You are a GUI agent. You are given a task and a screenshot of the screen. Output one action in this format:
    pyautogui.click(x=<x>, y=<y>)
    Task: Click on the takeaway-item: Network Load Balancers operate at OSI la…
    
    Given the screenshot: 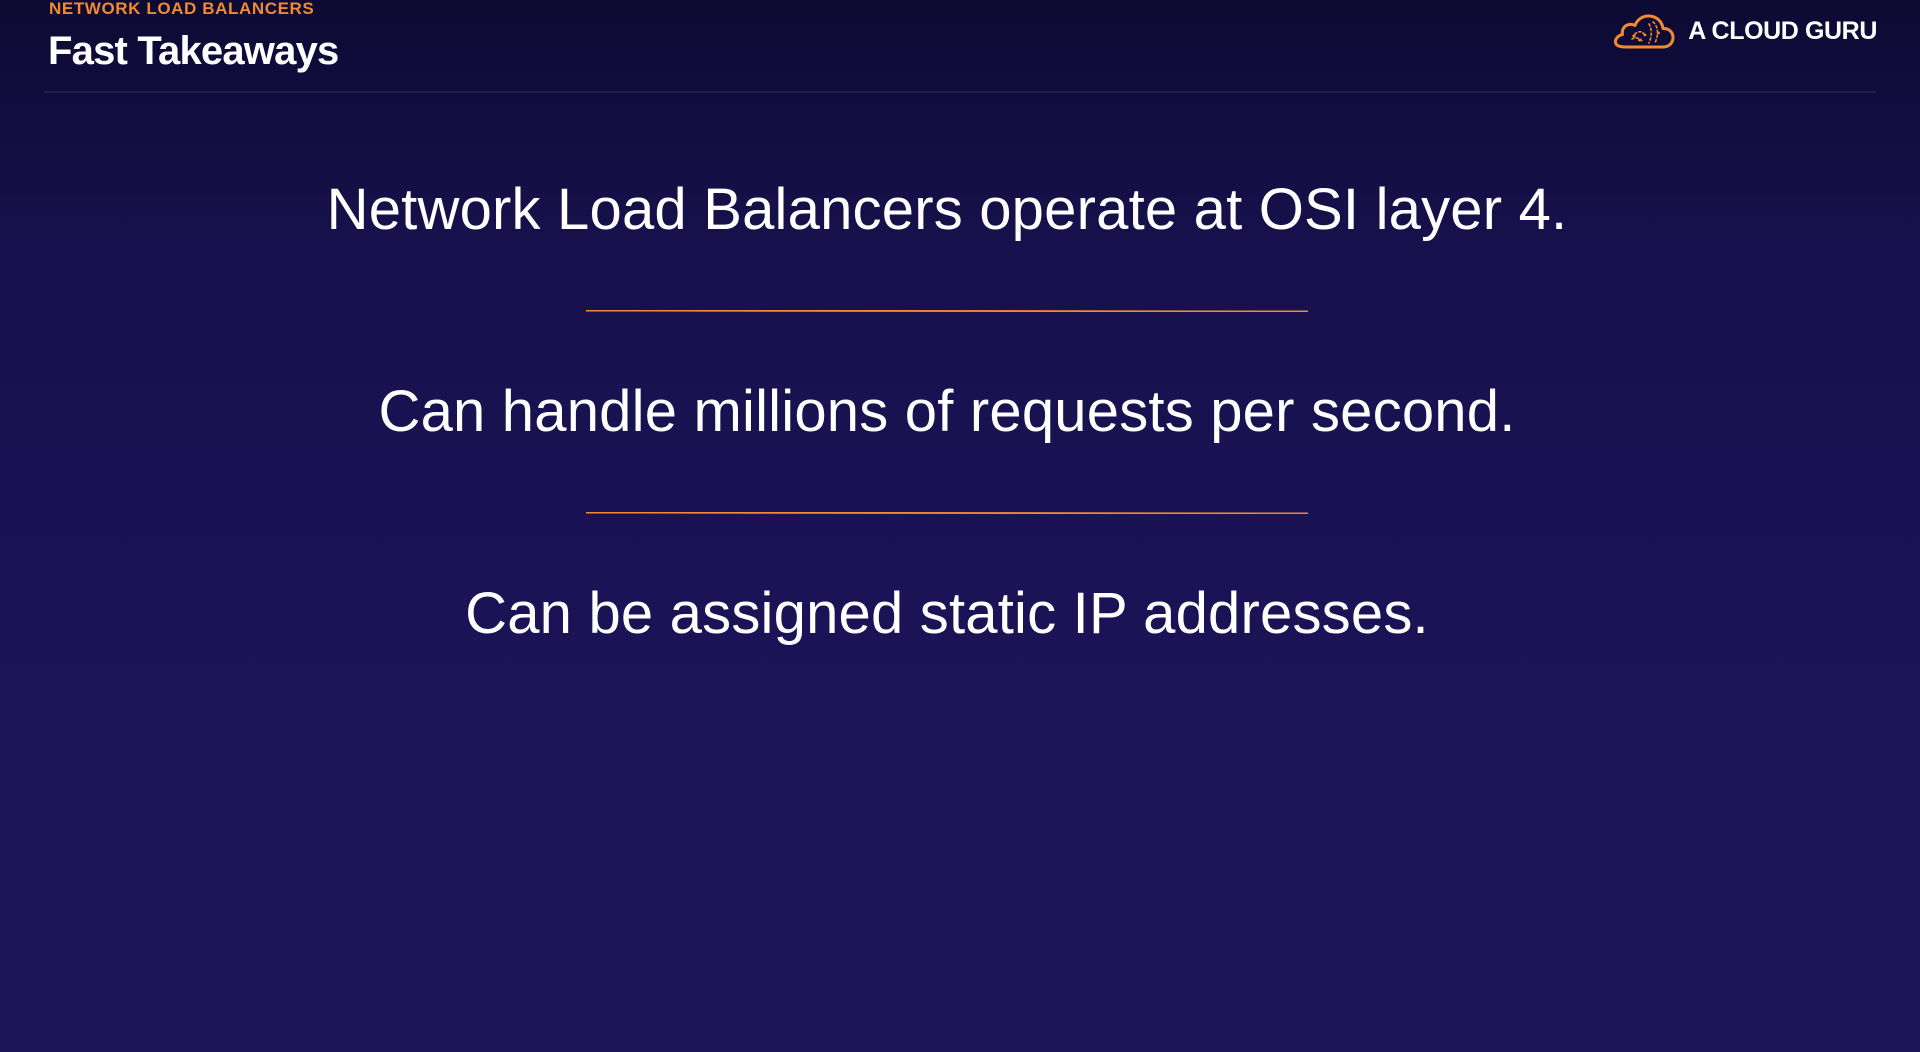 What is the action you would take?
    pyautogui.click(x=947, y=209)
    